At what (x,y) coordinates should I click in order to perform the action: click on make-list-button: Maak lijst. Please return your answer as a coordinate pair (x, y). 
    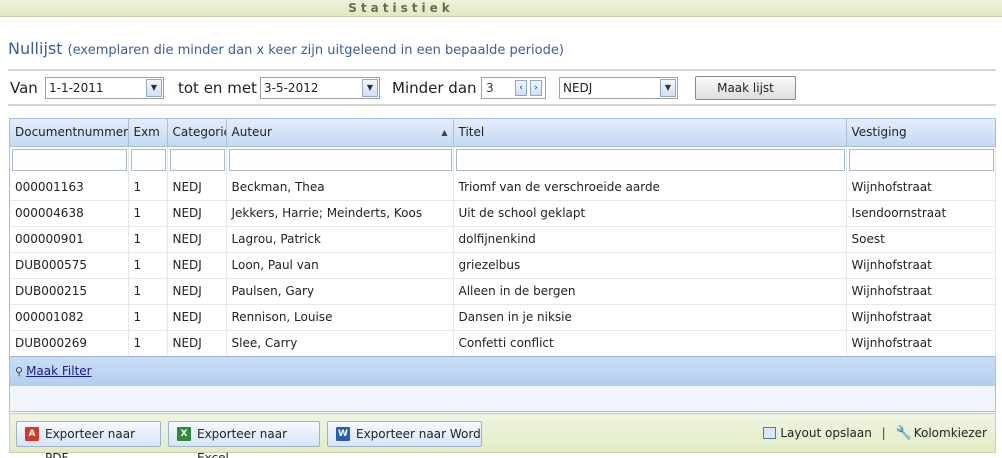
    Looking at the image, I should click on (745, 88).